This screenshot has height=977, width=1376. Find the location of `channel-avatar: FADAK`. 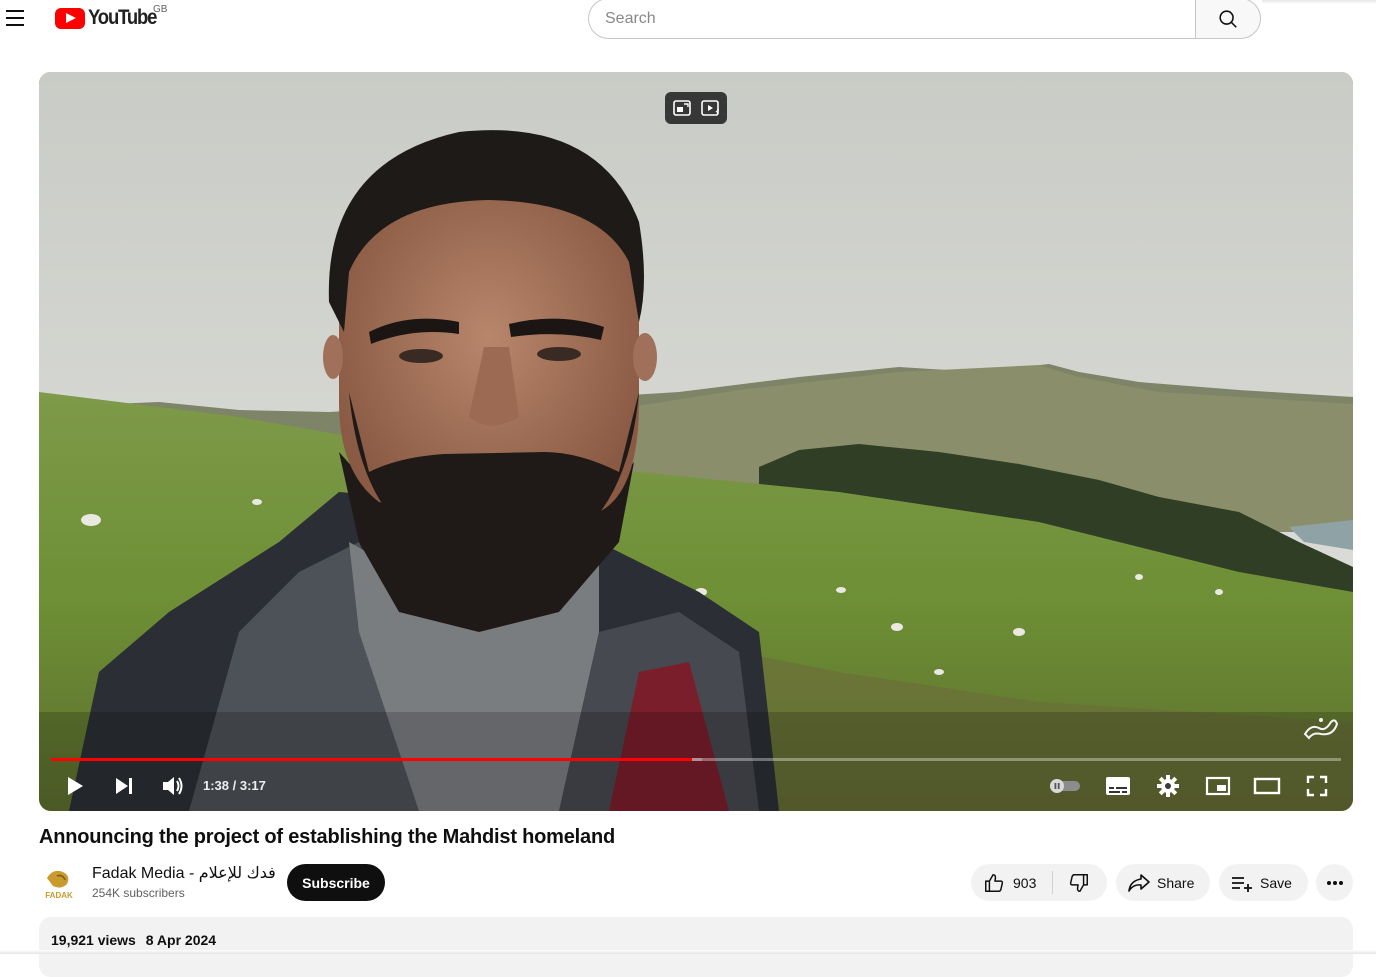

channel-avatar: FADAK is located at coordinates (59, 884).